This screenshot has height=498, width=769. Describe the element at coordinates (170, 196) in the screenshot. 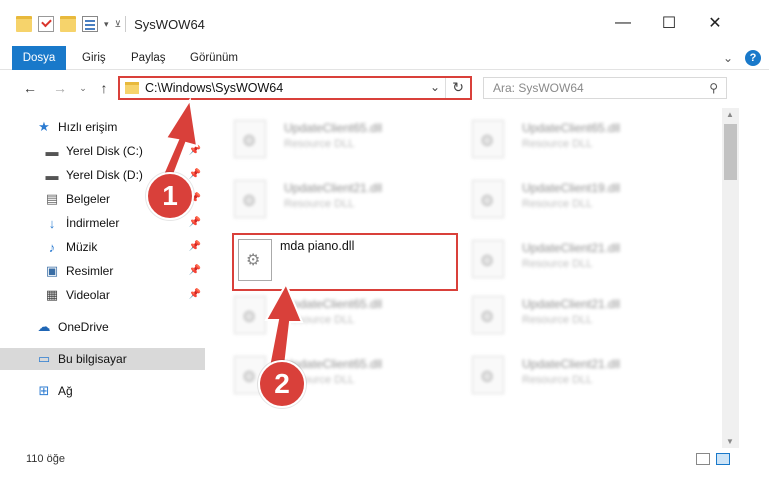

I see `step-1-badge: 1` at that location.